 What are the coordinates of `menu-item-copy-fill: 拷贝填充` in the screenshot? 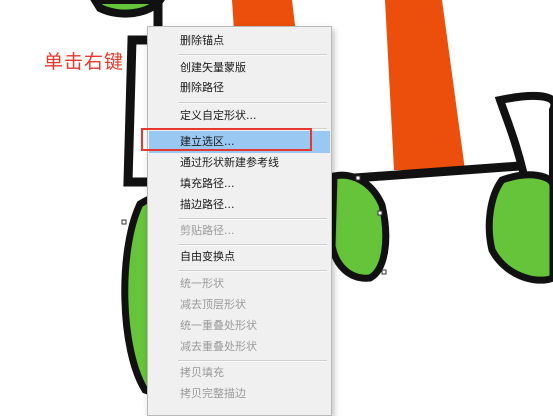 It's located at (202, 372).